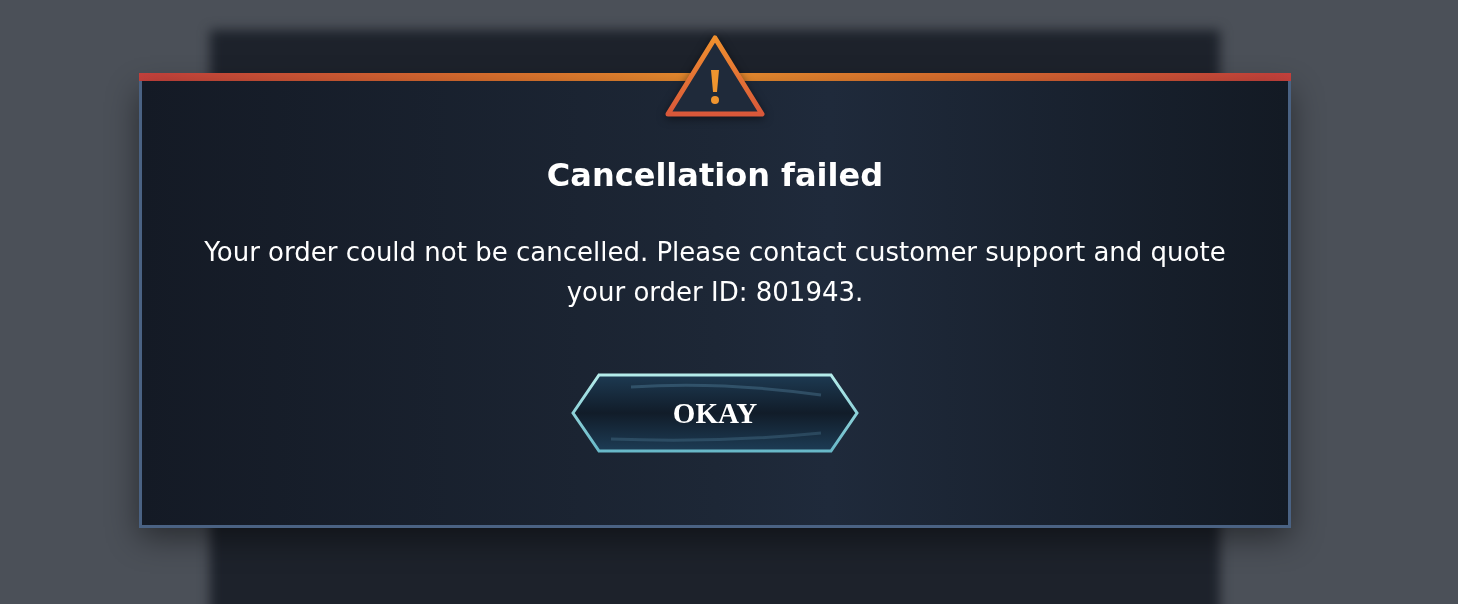 The width and height of the screenshot is (1458, 604). What do you see at coordinates (715, 272) in the screenshot?
I see `dialog-message: Your order could not be cancelled. Please contact customer support and quote your order ID: 801943.` at bounding box center [715, 272].